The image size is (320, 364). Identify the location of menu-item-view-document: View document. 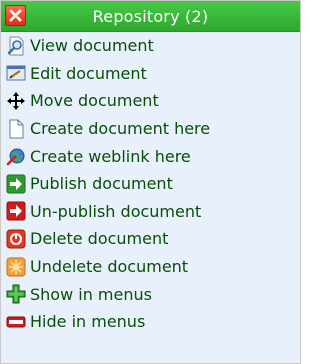
(150, 46).